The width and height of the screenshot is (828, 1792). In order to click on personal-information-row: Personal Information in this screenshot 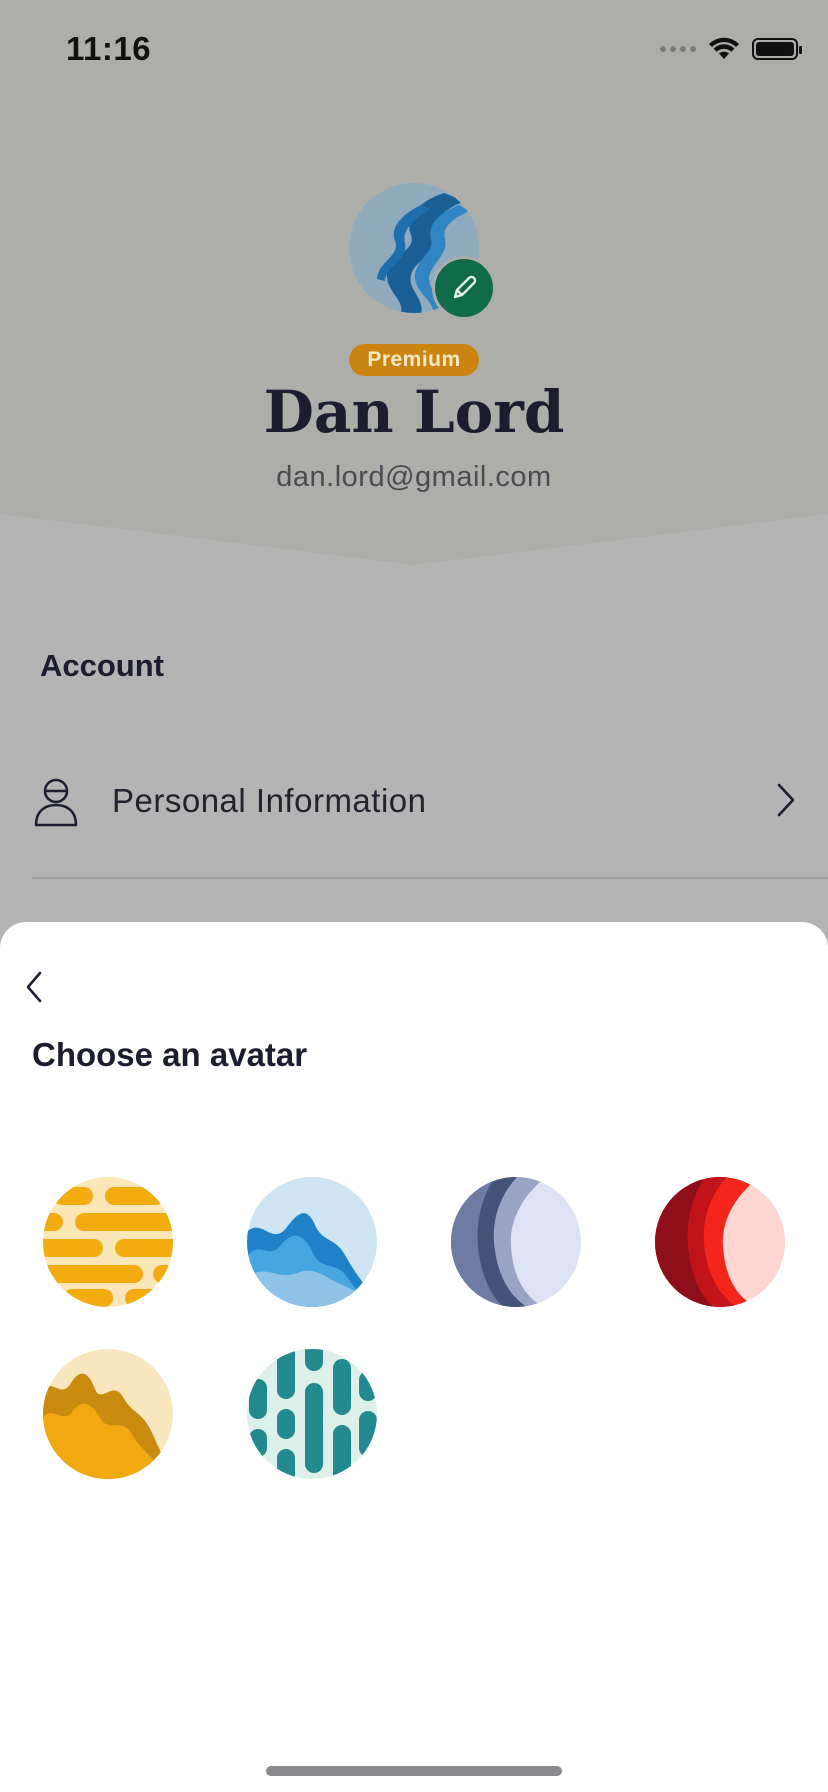, I will do `click(414, 819)`.